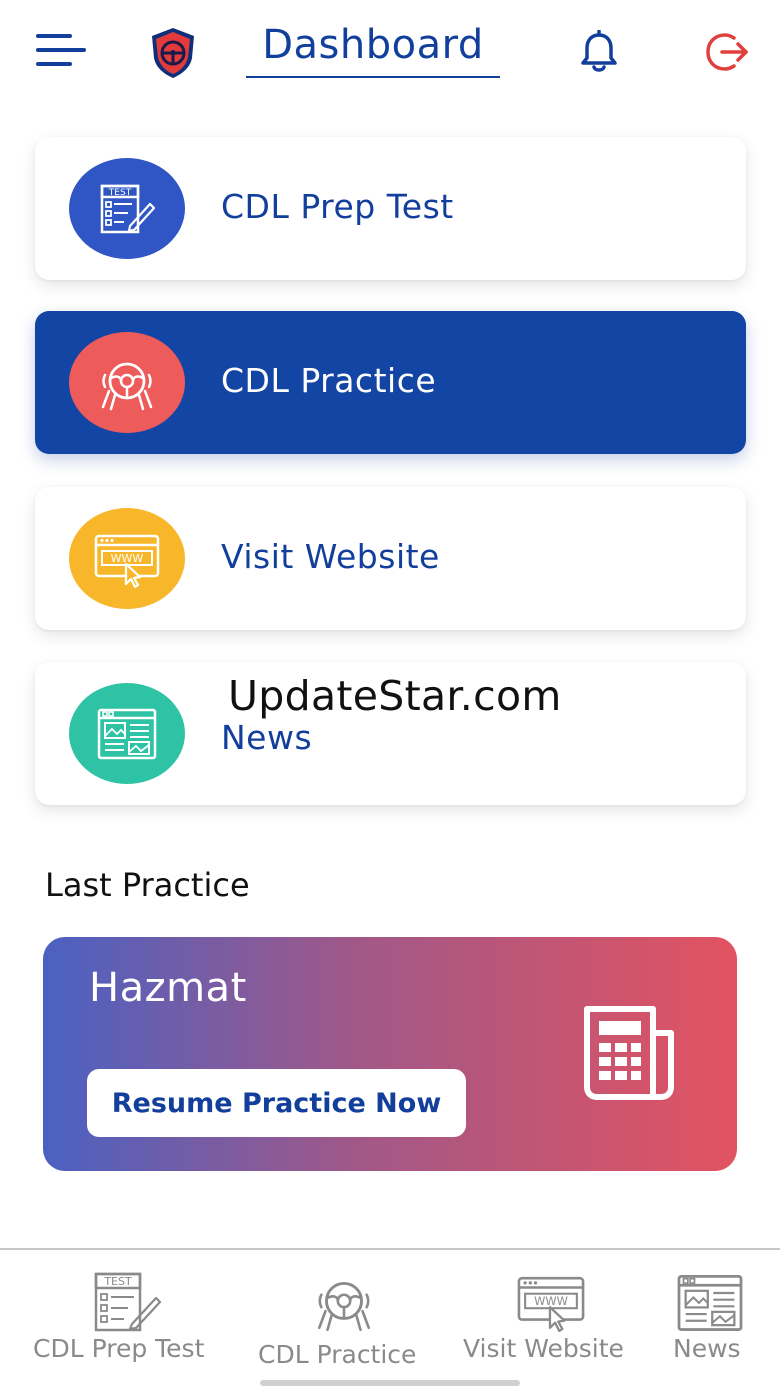 The width and height of the screenshot is (780, 1387). I want to click on newspaper-icon, so click(629, 1053).